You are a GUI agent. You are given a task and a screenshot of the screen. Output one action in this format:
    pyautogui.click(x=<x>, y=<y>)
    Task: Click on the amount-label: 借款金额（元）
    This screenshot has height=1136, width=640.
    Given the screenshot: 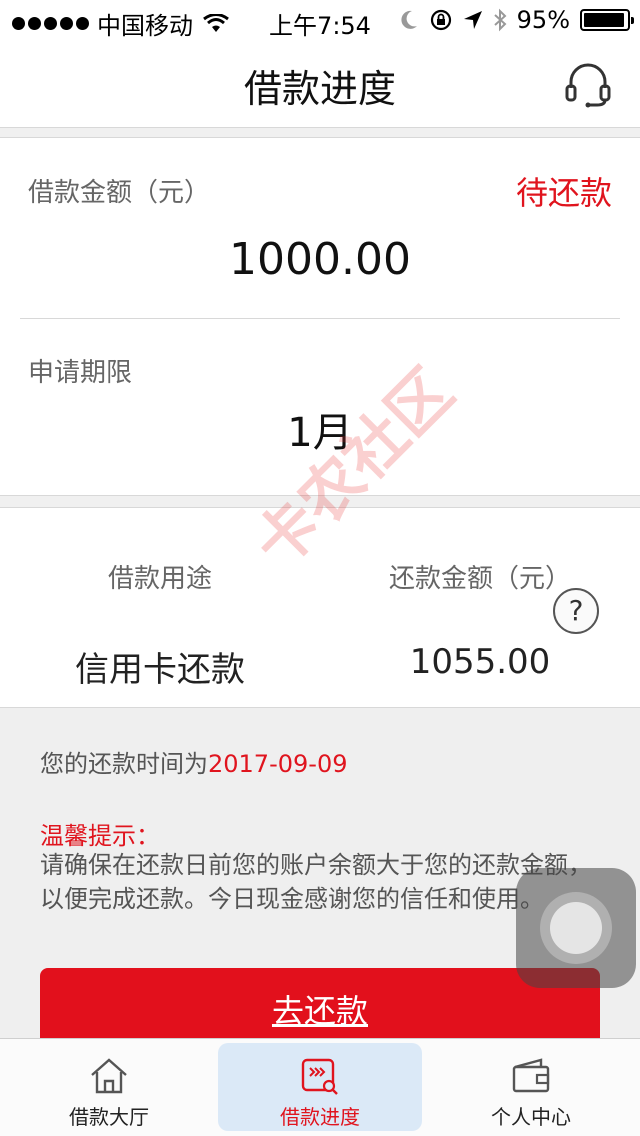 What is the action you would take?
    pyautogui.click(x=119, y=193)
    